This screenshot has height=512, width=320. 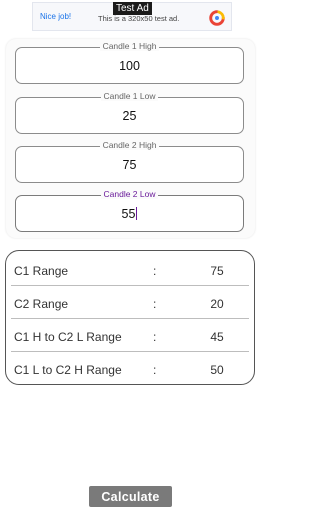 I want to click on result-row-c1l-to-c2h: C1 L to C2 H Range : 50, so click(x=130, y=368).